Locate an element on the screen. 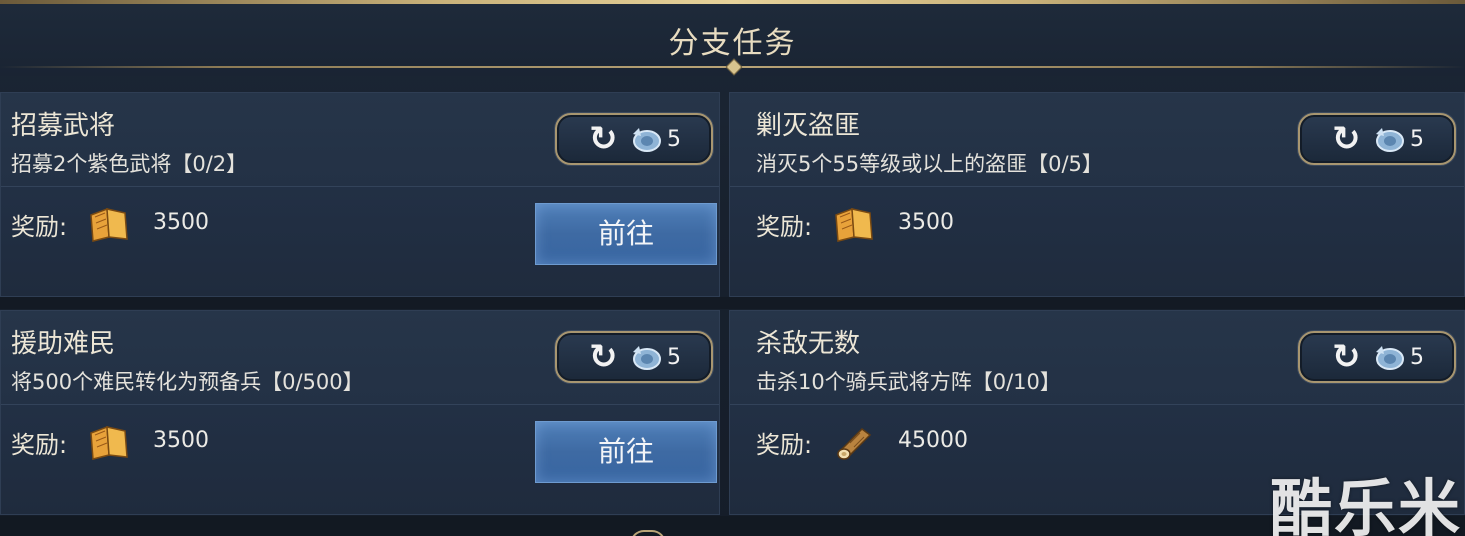 The width and height of the screenshot is (1465, 536). task-name: 杀敌无数 is located at coordinates (808, 344).